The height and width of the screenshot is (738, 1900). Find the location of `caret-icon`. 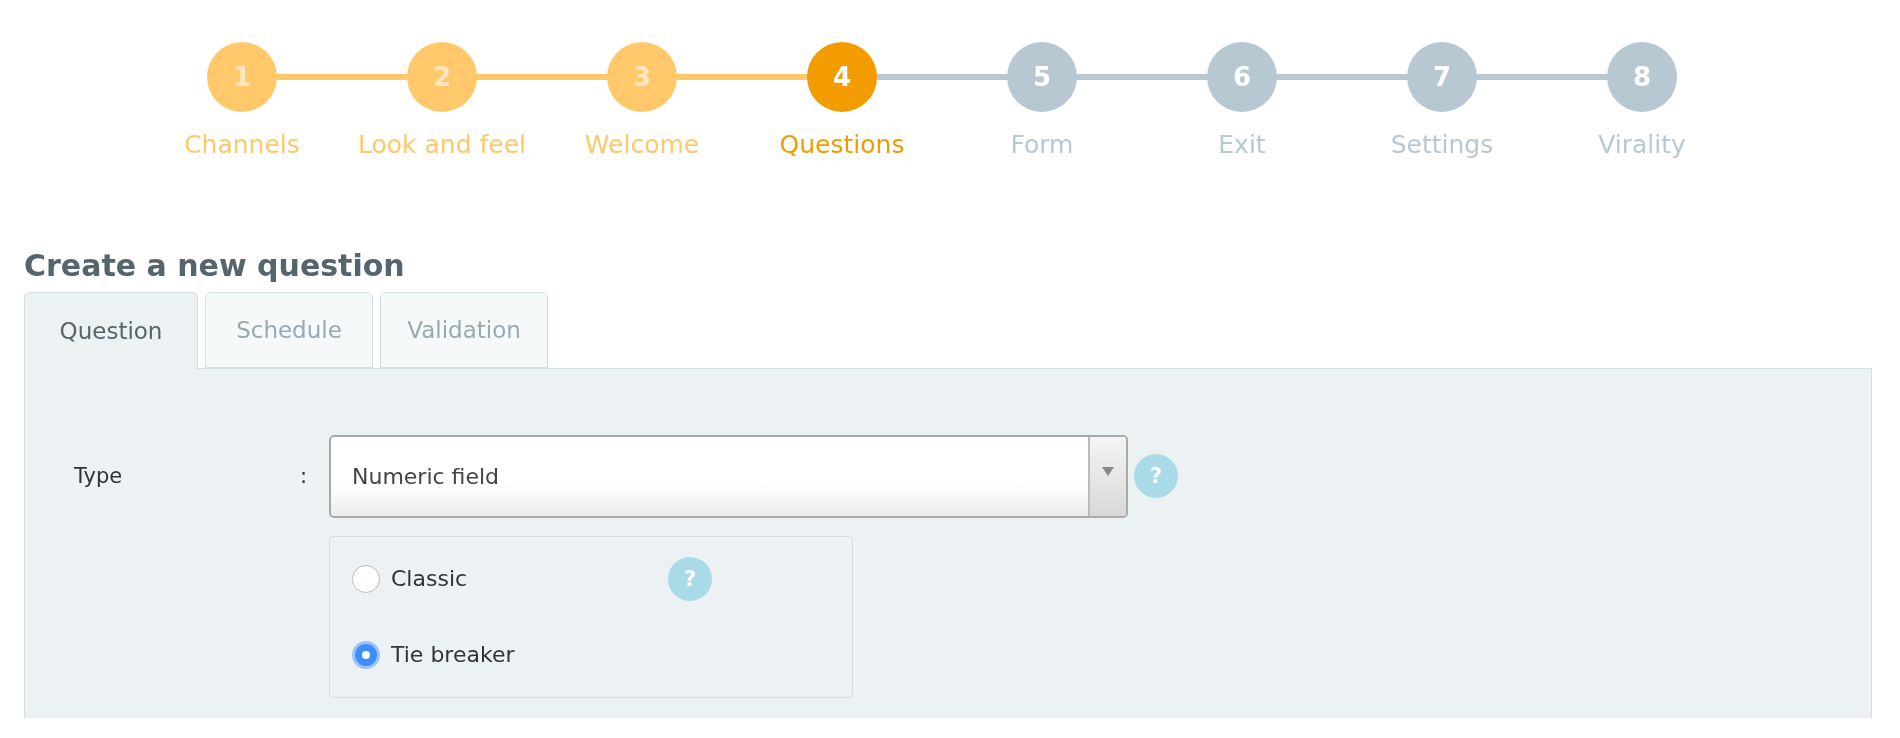

caret-icon is located at coordinates (1108, 471).